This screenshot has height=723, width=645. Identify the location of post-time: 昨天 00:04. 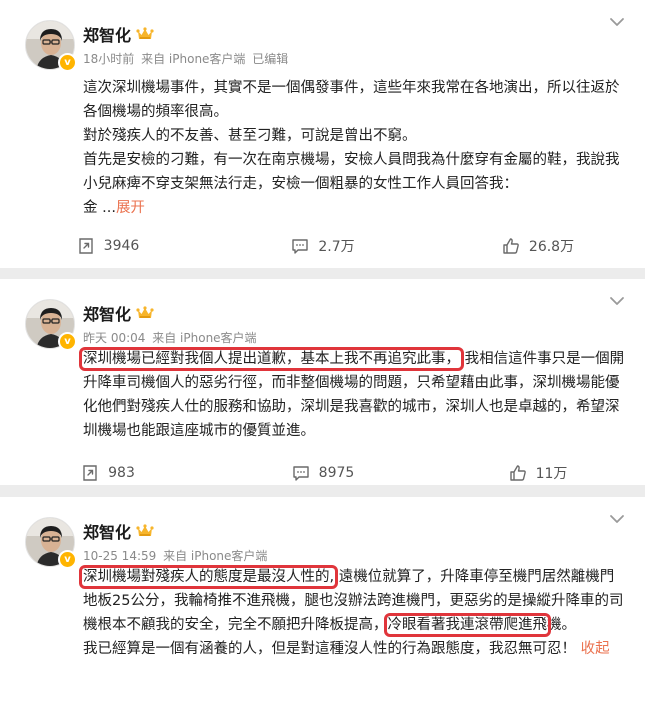
(114, 338).